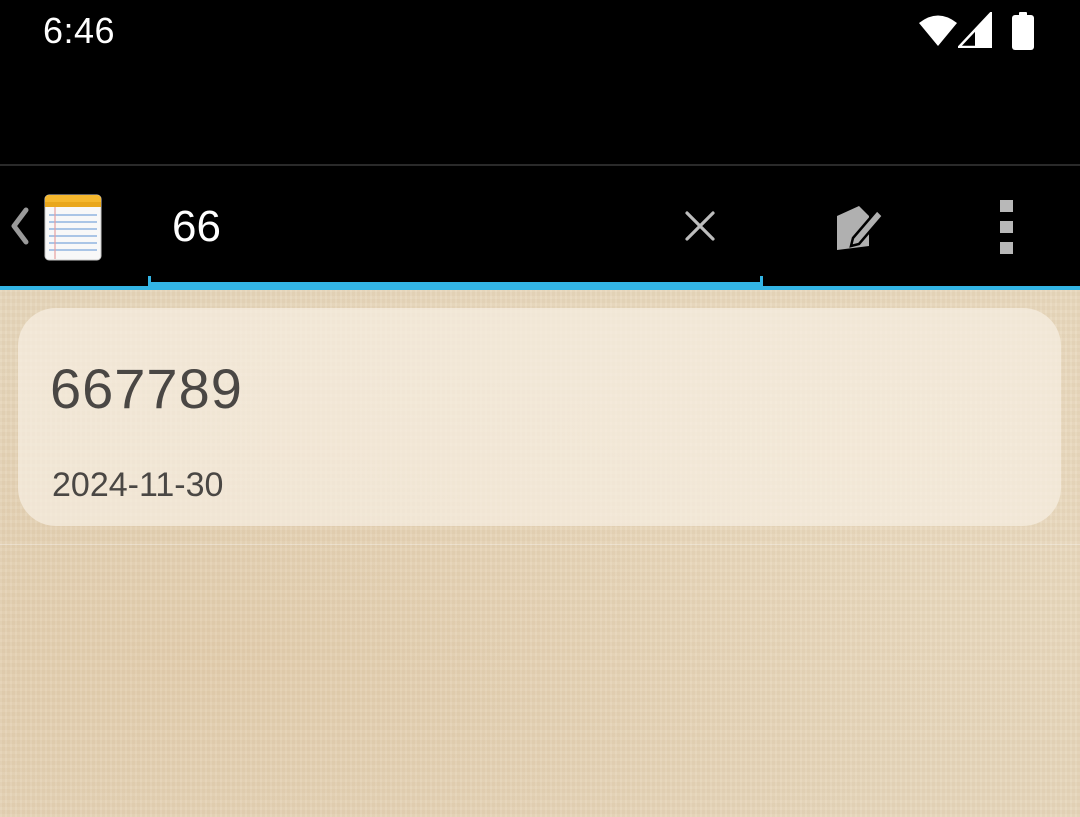 Image resolution: width=1080 pixels, height=817 pixels. I want to click on title-area, so click(540, 115).